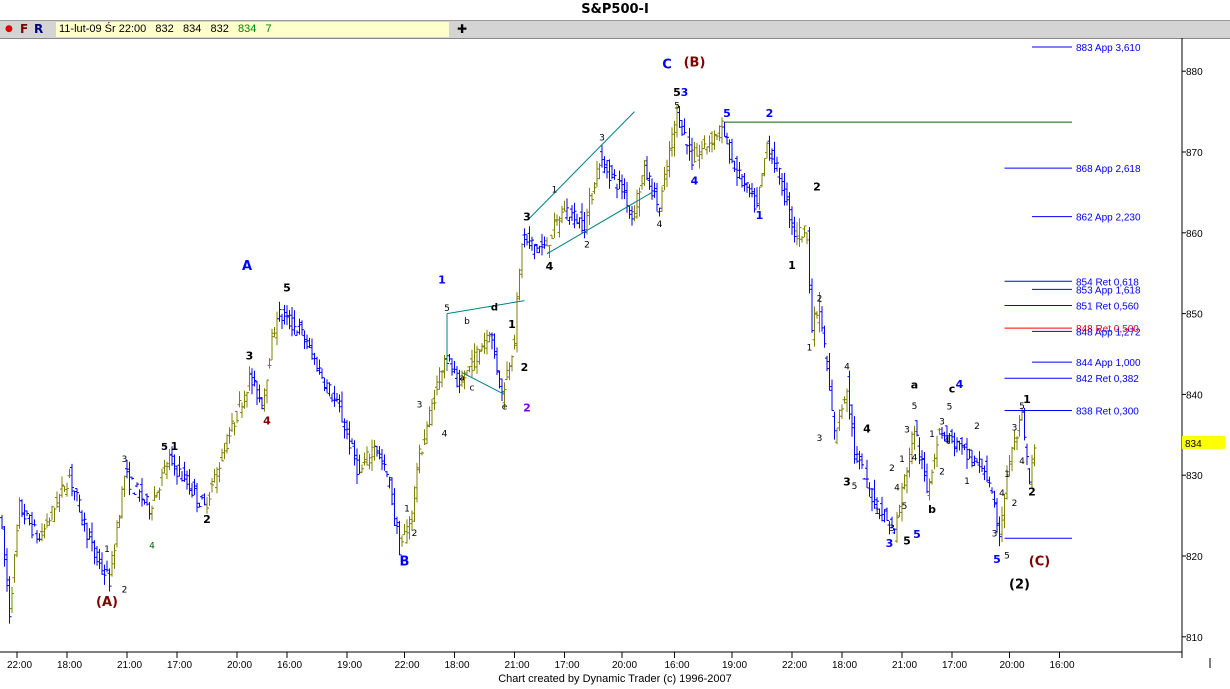 The height and width of the screenshot is (689, 1230). Describe the element at coordinates (38, 29) in the screenshot. I see `r-button: R` at that location.